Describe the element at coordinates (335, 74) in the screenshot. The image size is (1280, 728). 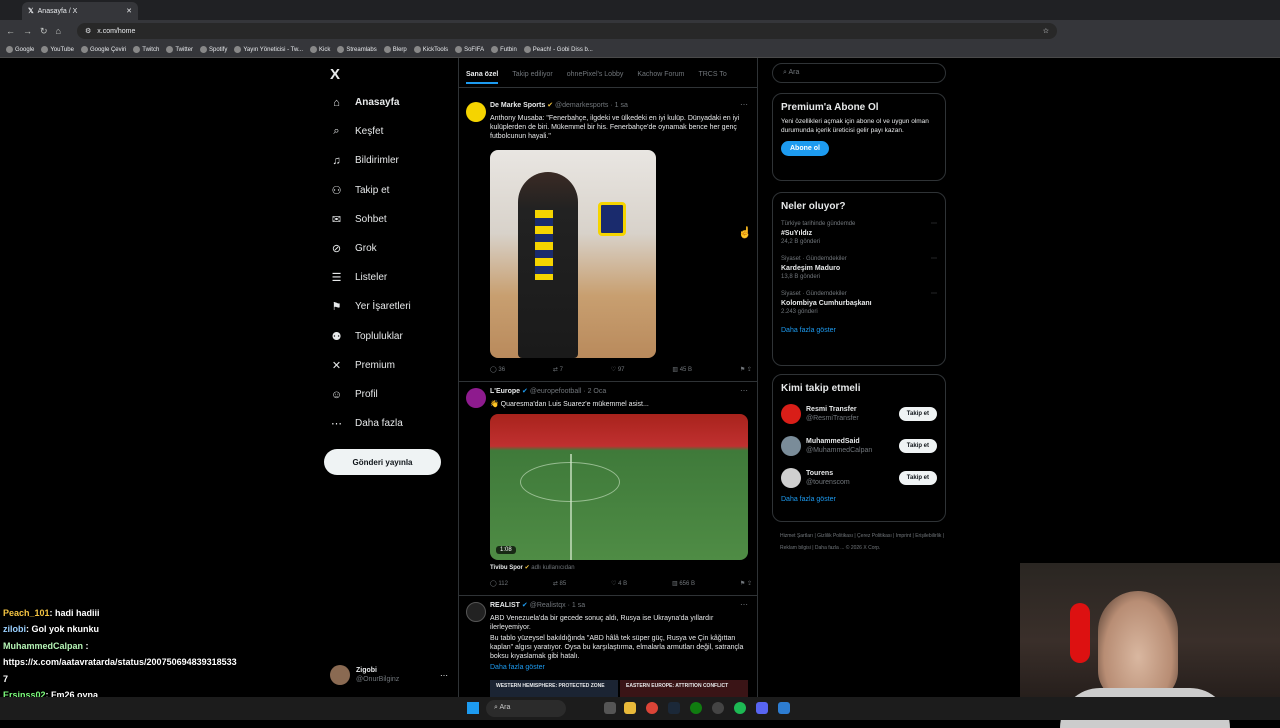
I see `x-logo-icon: X` at that location.